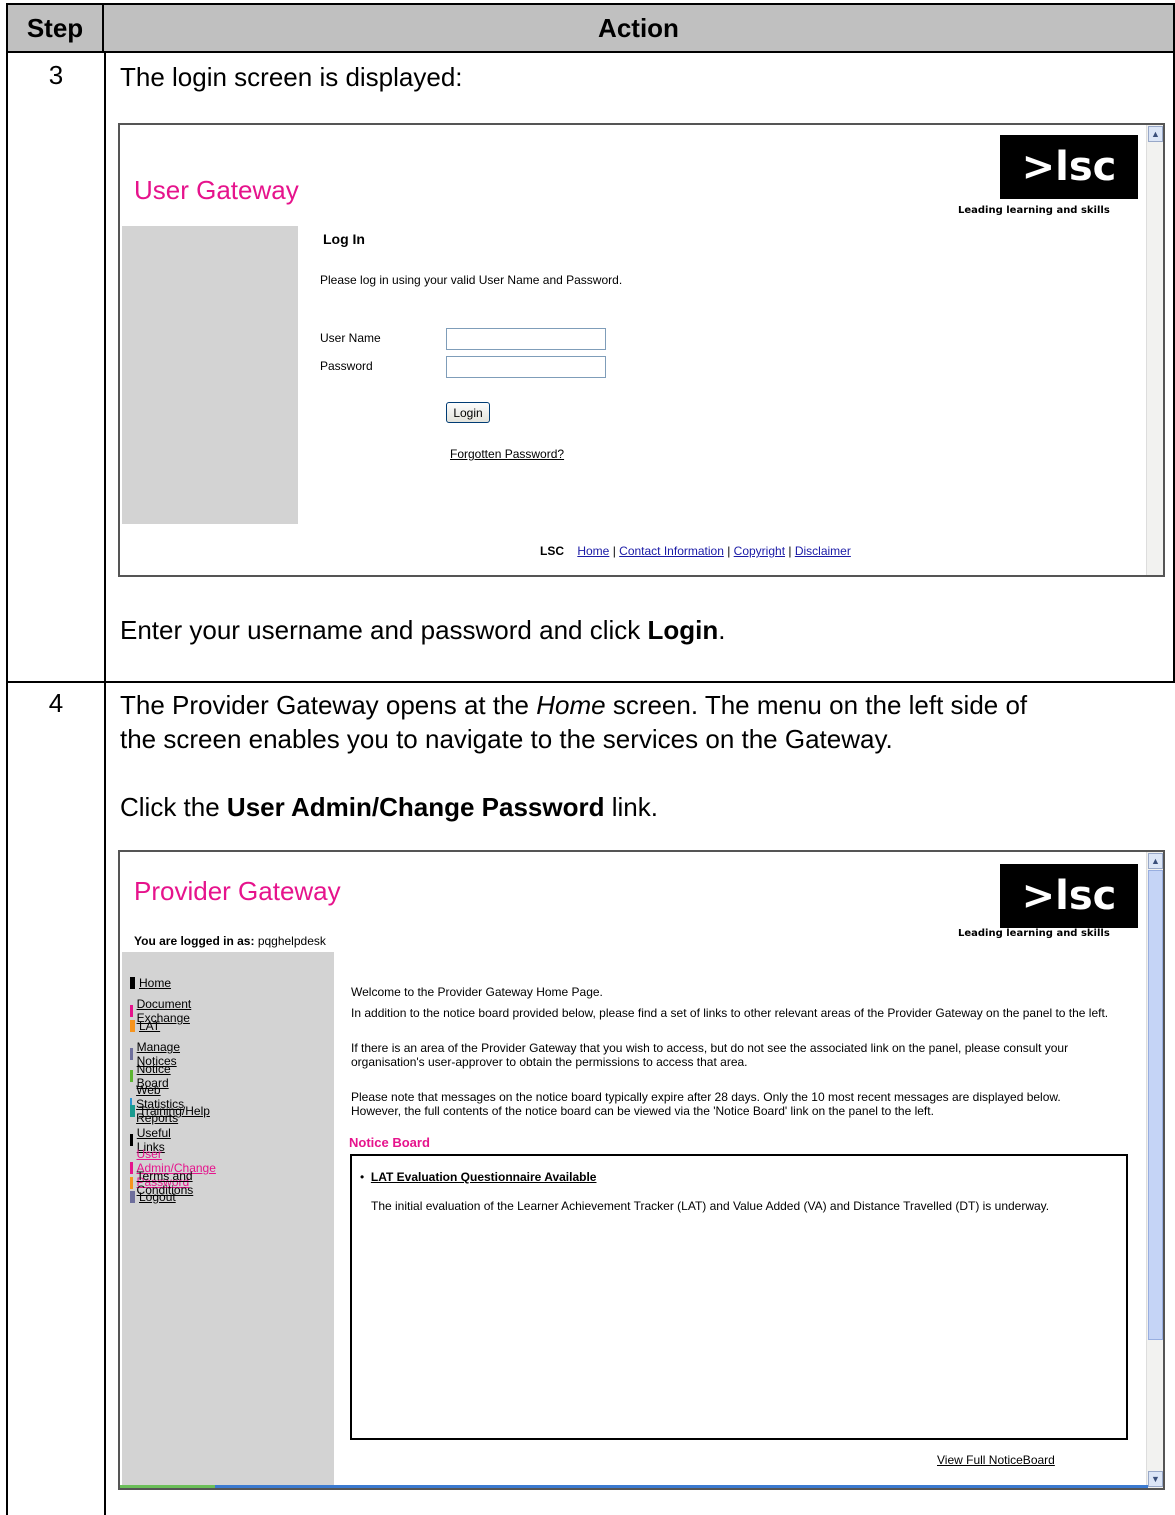 The image size is (1175, 1515). What do you see at coordinates (507, 454) in the screenshot?
I see `forgotten-password-link: Forgotten Password?` at bounding box center [507, 454].